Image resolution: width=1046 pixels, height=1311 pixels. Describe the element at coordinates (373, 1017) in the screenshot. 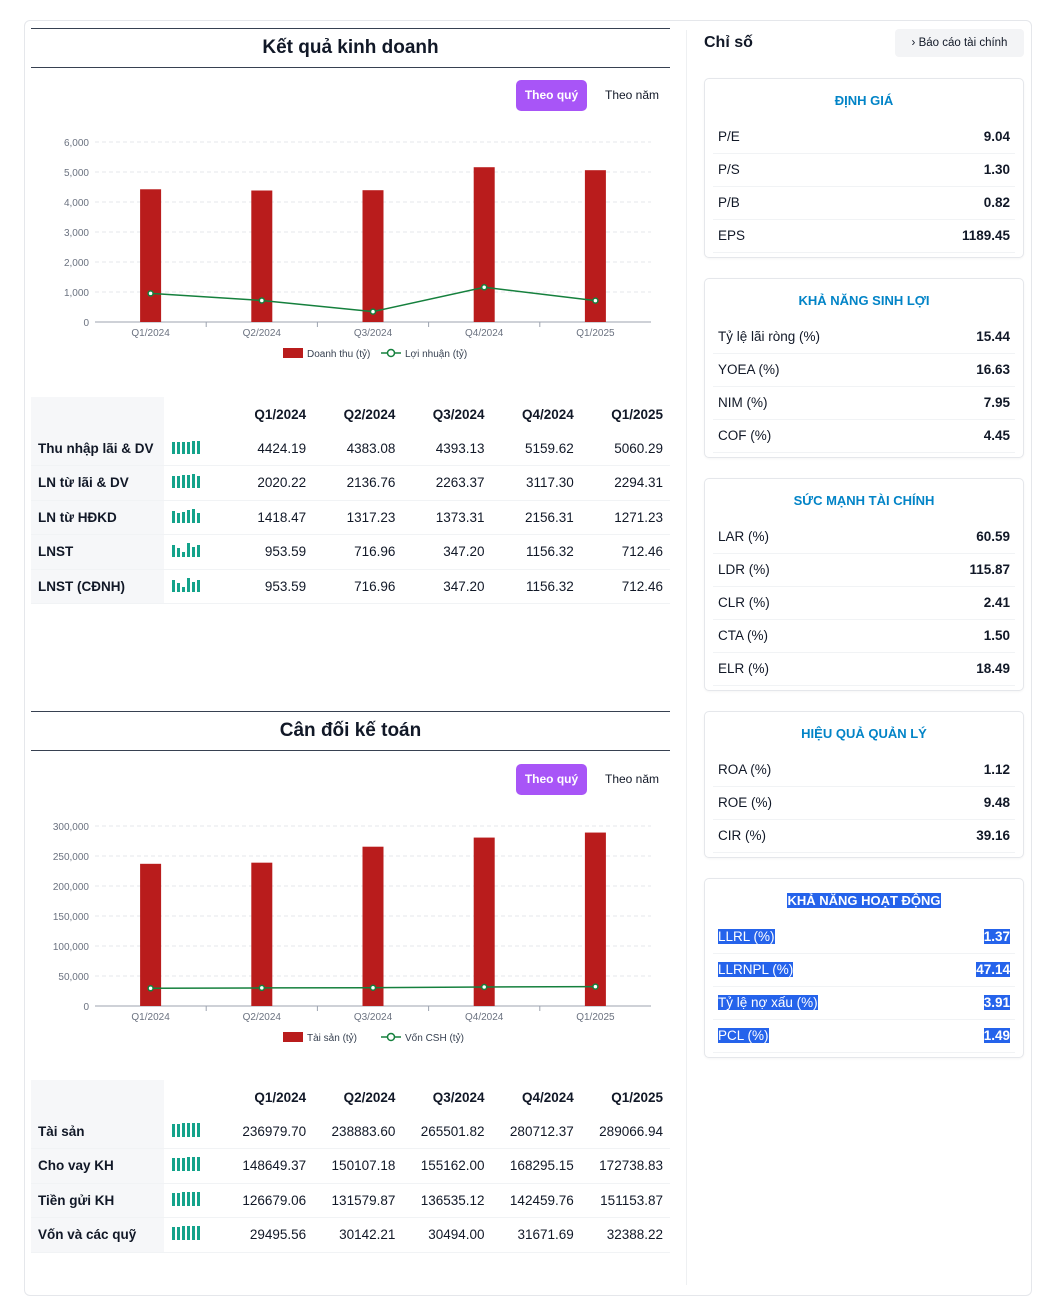

I see `x-tick-label: Q3/2024` at that location.